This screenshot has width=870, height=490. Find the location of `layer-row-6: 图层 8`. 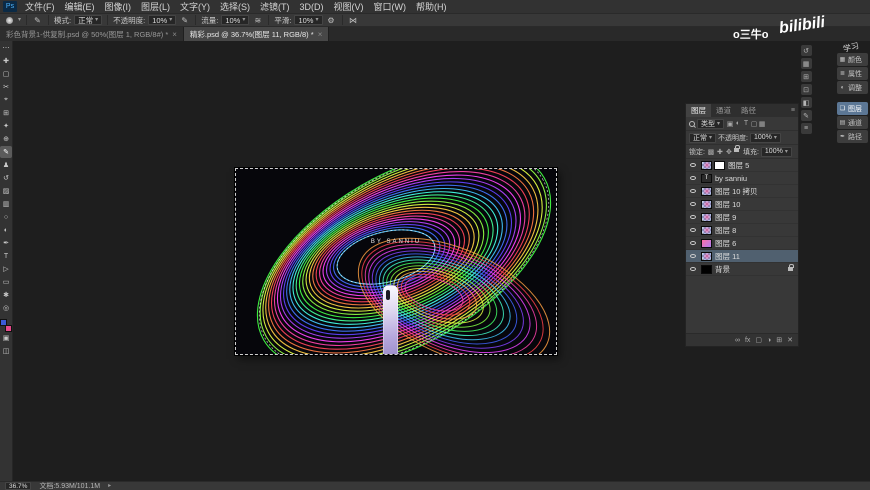

layer-row-6: 图层 8 is located at coordinates (742, 230).